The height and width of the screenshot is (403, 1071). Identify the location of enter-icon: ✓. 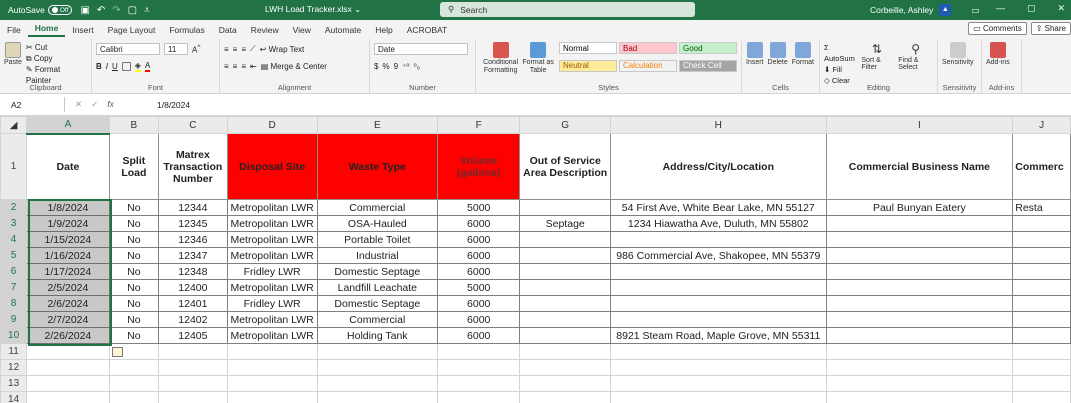
(94, 104).